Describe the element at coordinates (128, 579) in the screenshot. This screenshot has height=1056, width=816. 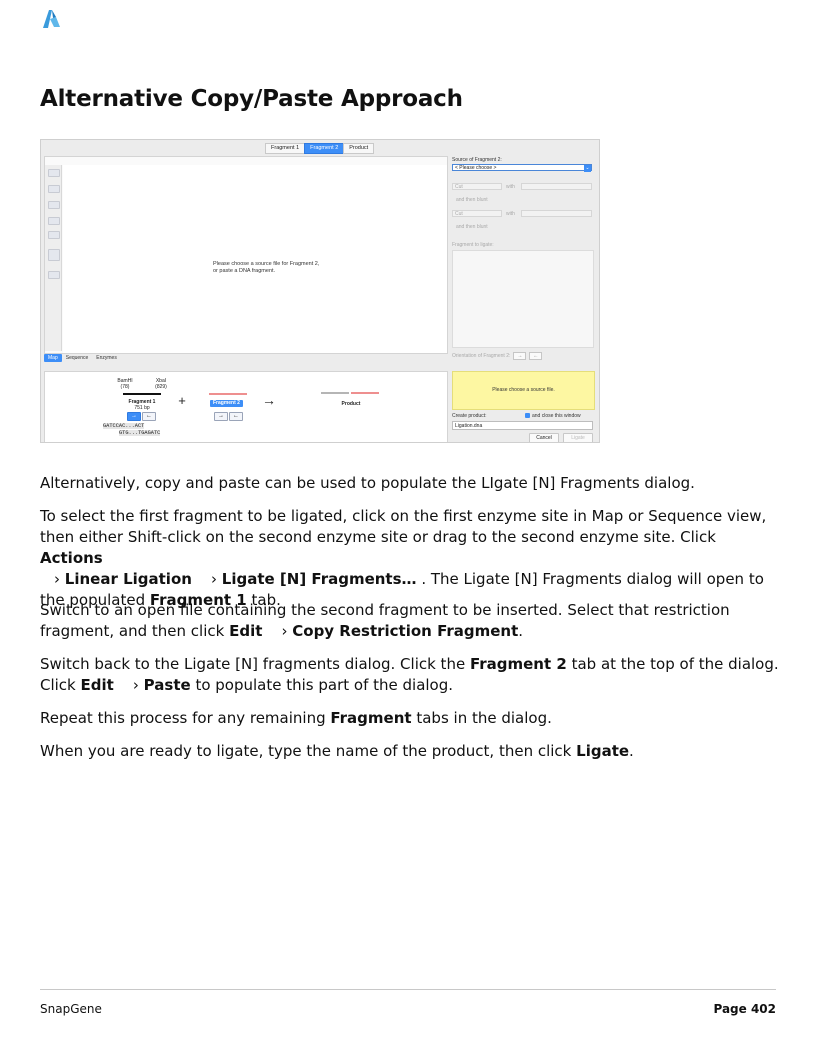
I see `menu-linear-ligation: Linear Ligation` at that location.